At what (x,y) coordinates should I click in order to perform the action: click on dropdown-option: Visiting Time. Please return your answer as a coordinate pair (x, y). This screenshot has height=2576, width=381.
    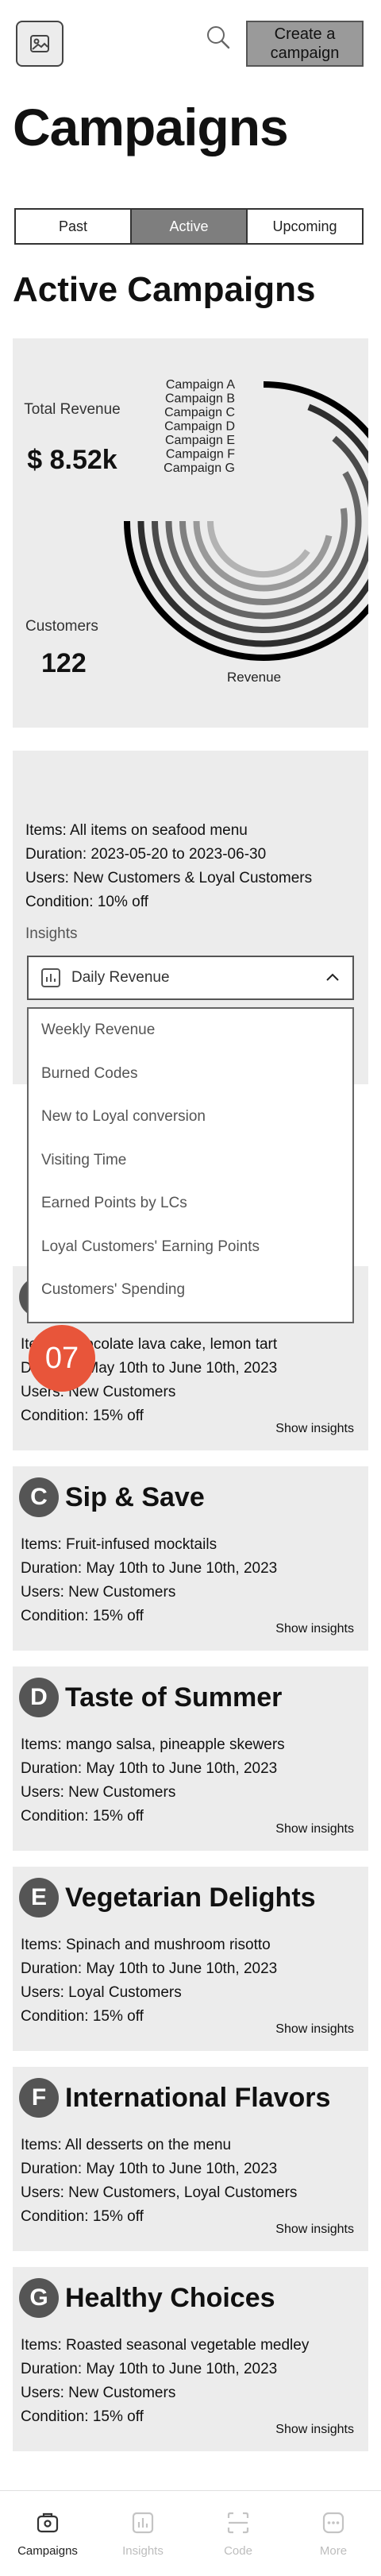
    Looking at the image, I should click on (190, 1161).